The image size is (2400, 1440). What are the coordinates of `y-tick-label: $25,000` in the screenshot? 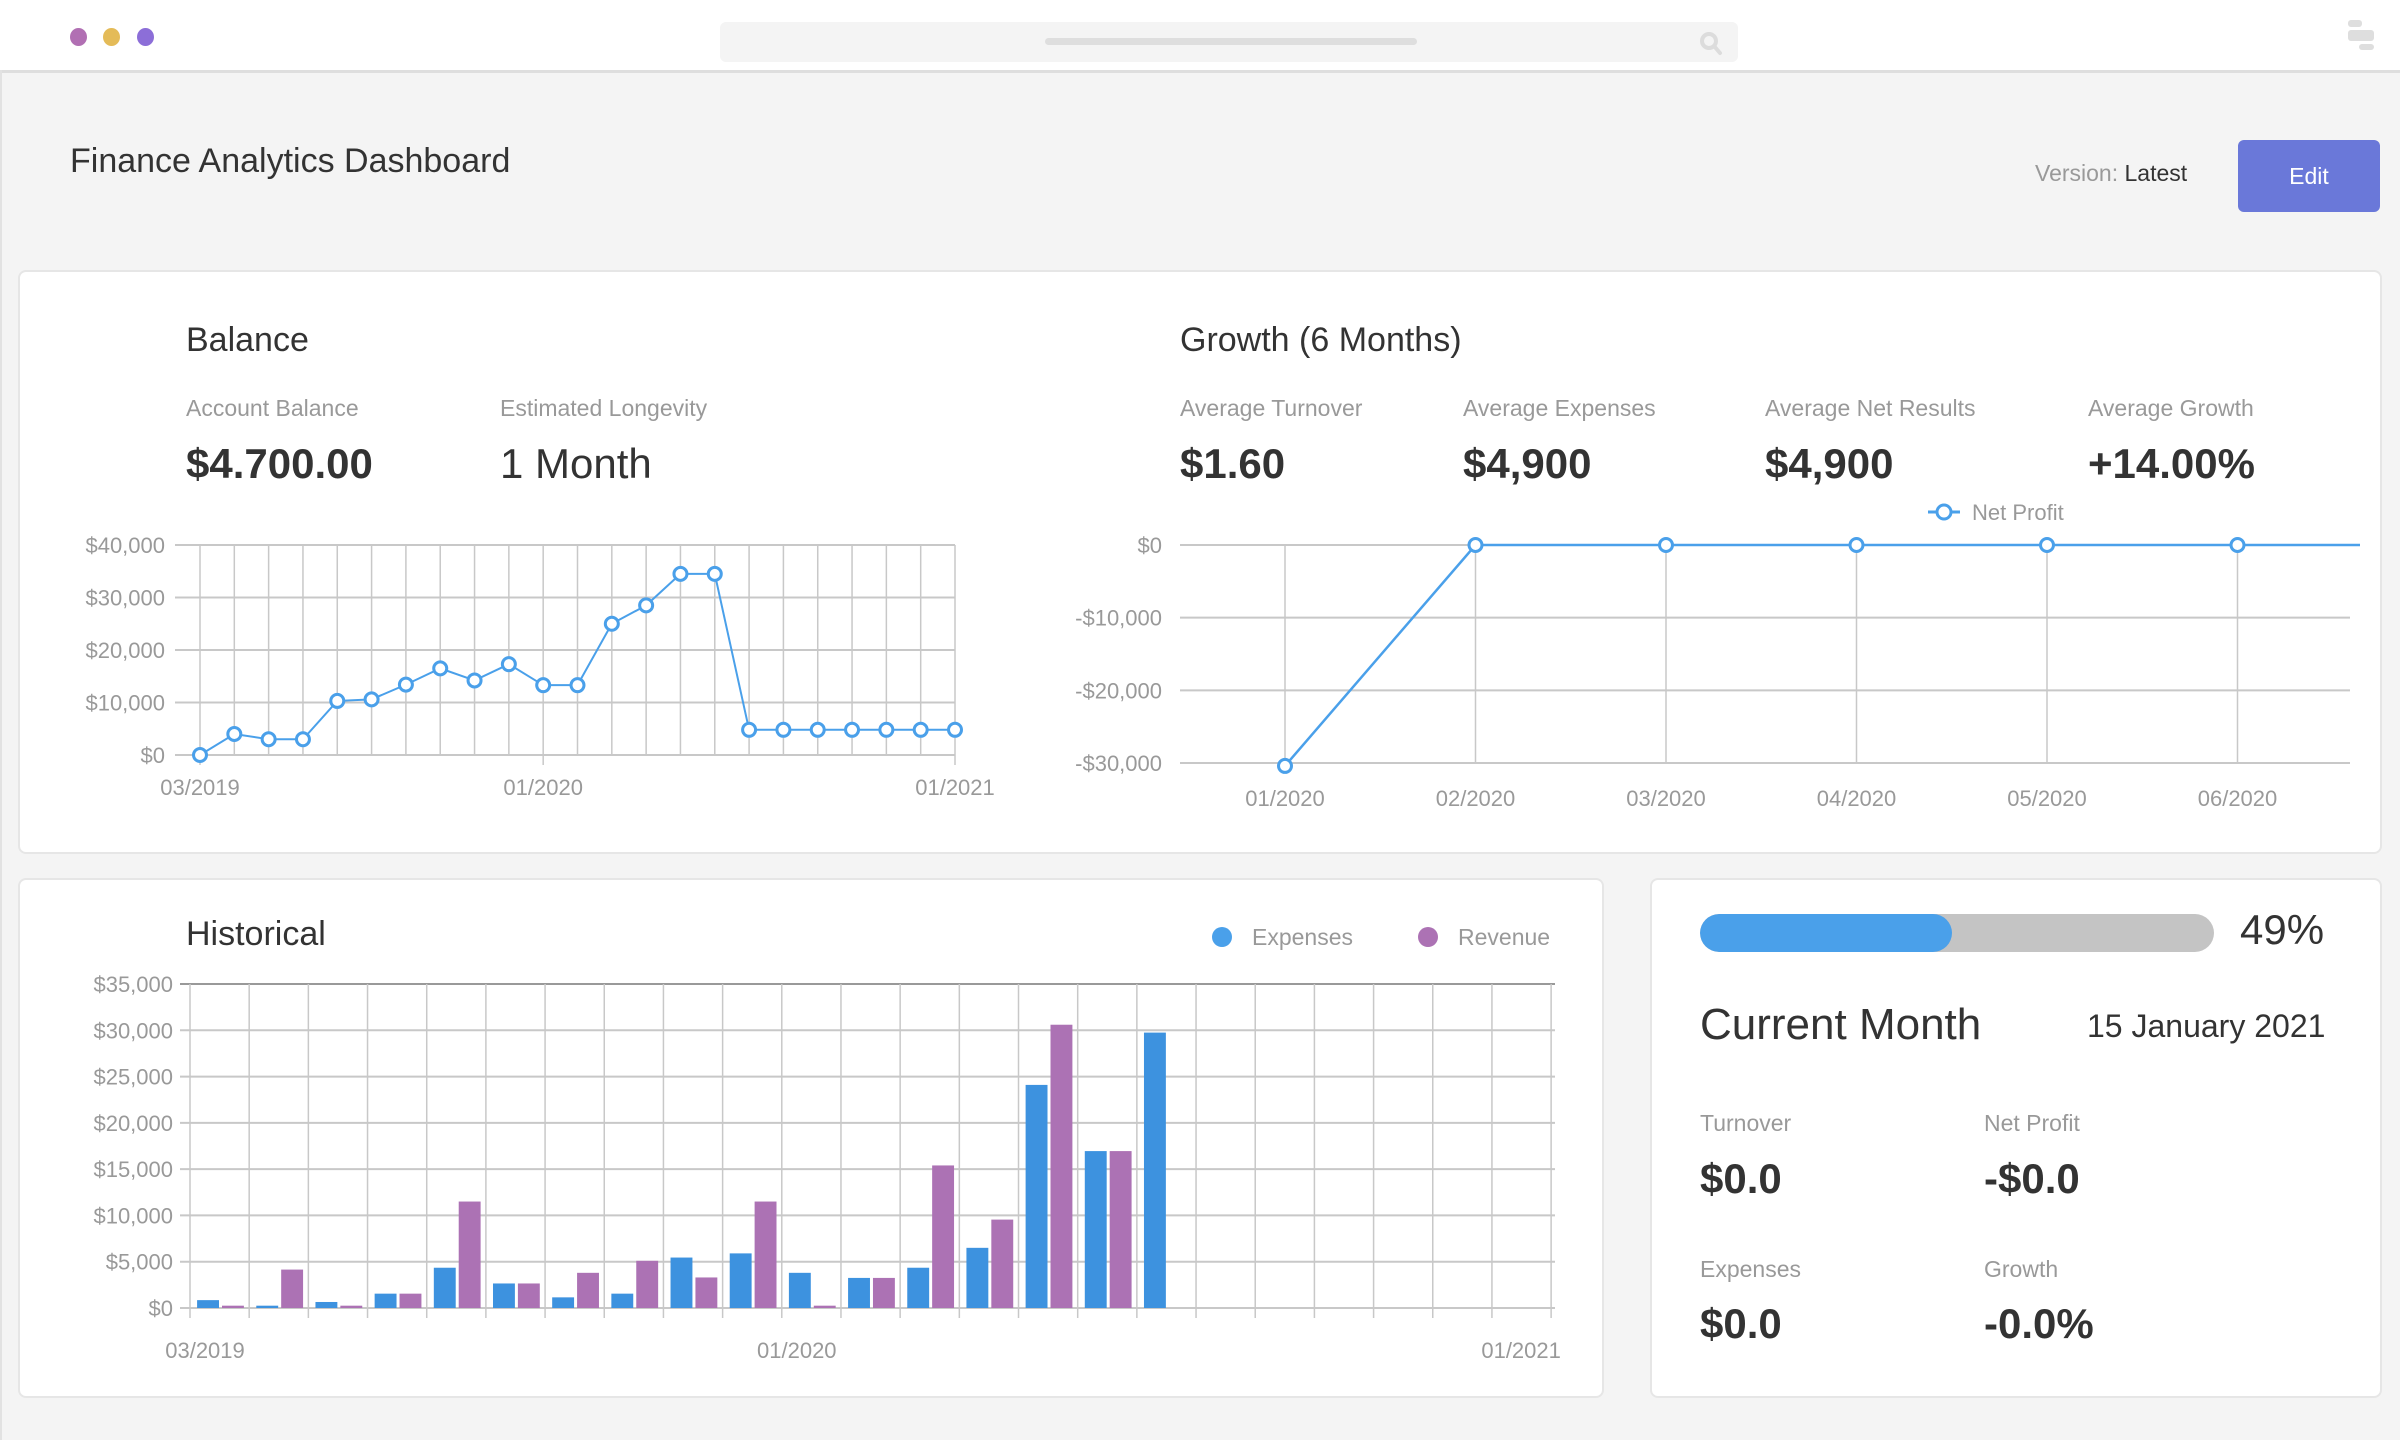 It's located at (133, 1077).